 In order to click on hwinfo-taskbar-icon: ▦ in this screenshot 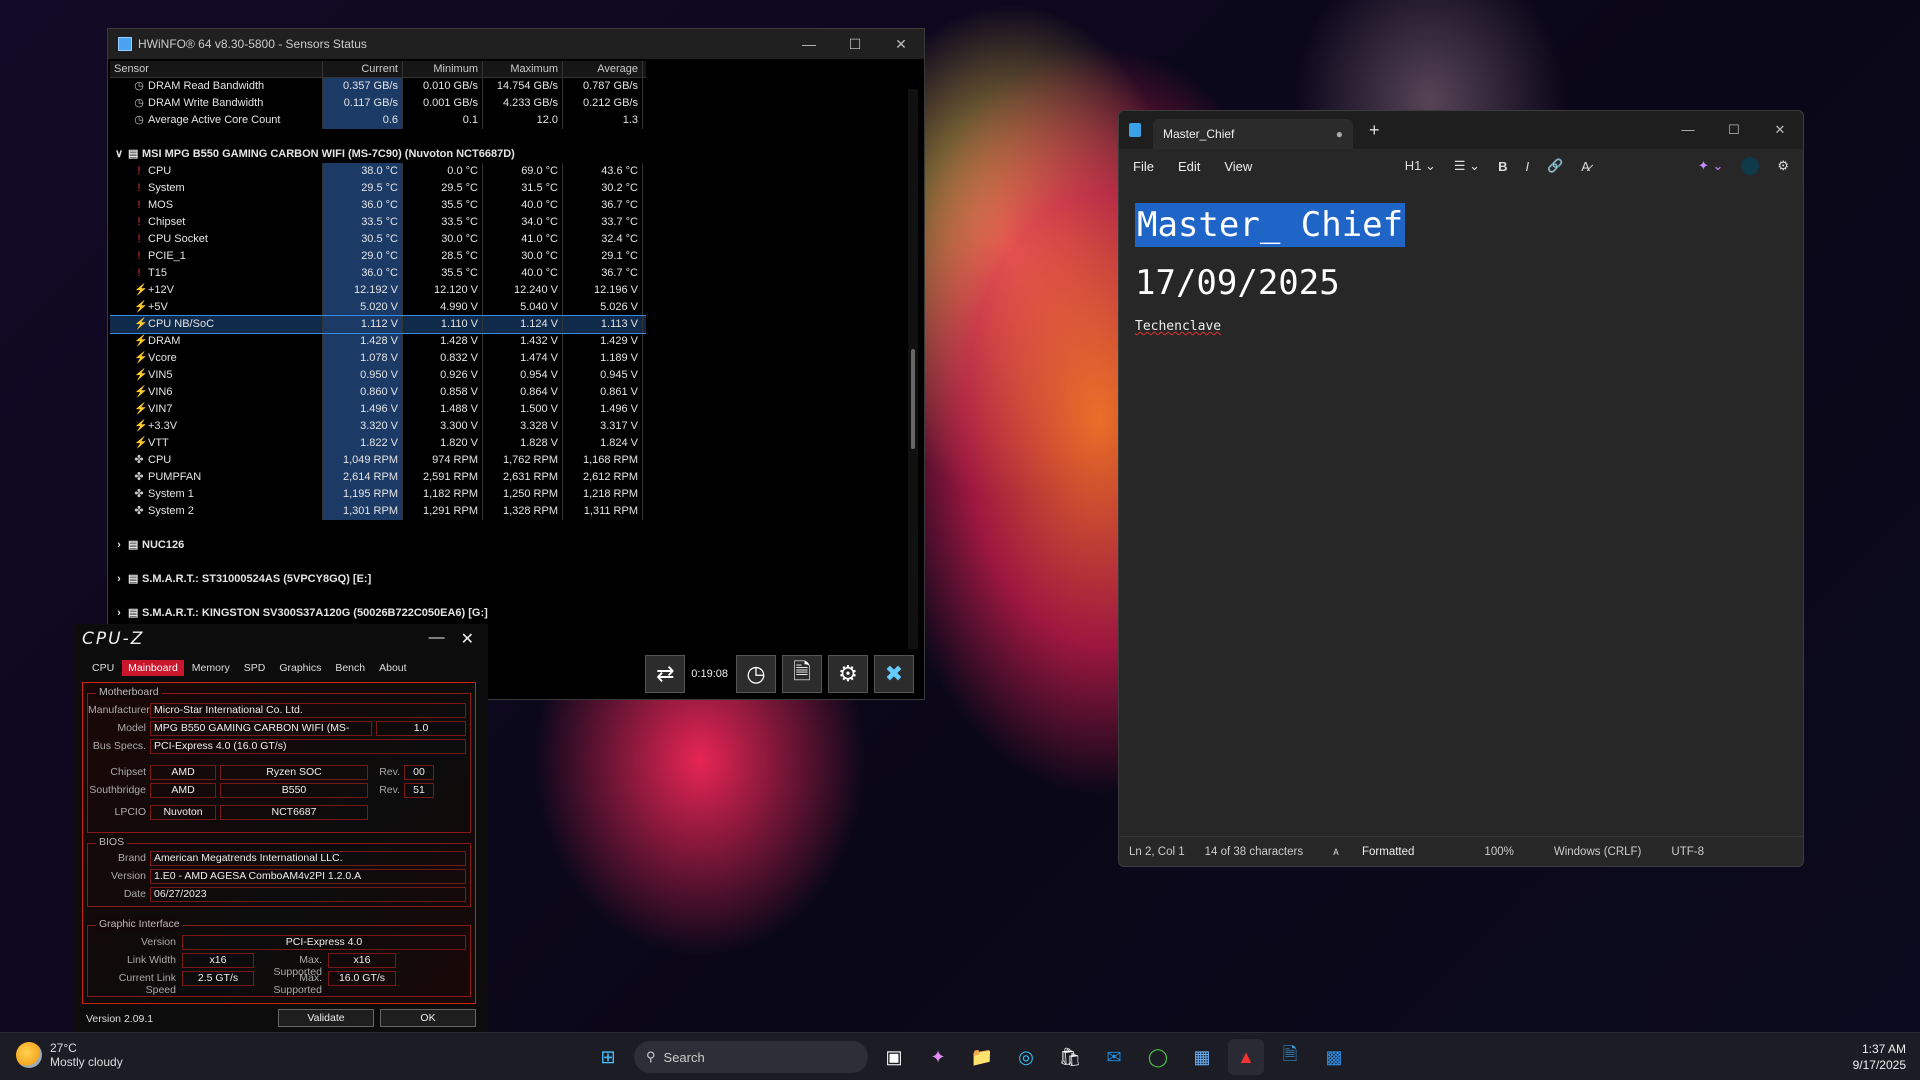, I will do `click(1202, 1057)`.